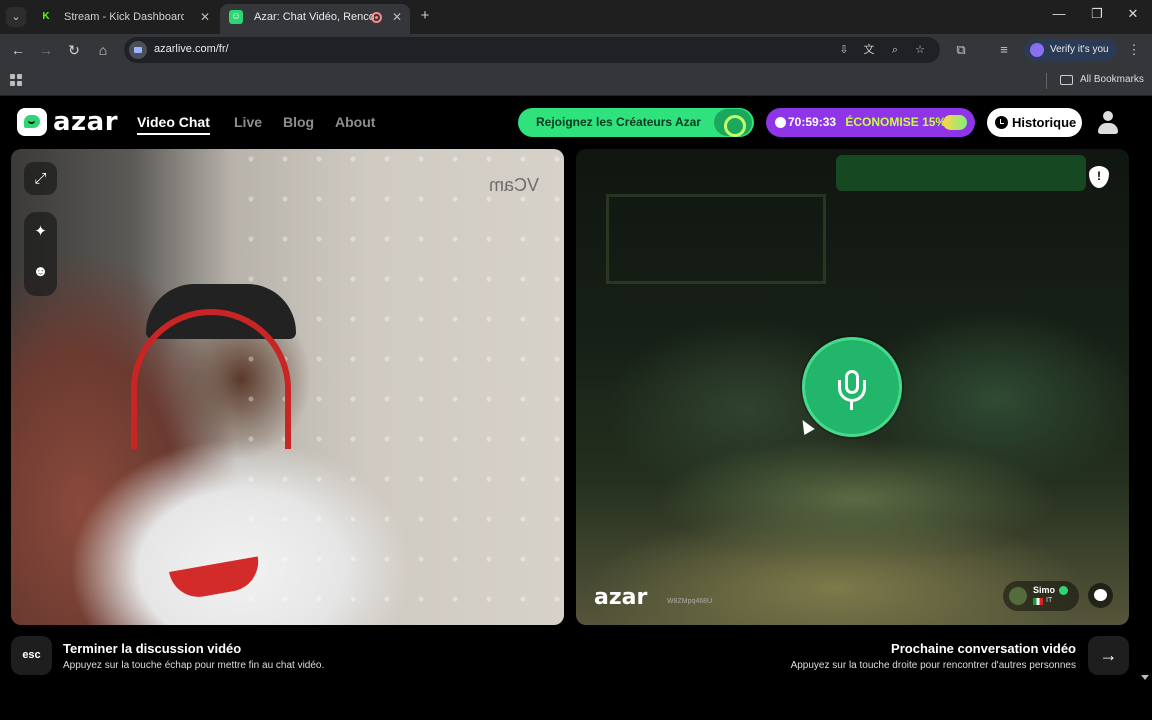 The image size is (1152, 720). What do you see at coordinates (896, 122) in the screenshot?
I see `promo-discount: ÉCONOMISE 15%` at bounding box center [896, 122].